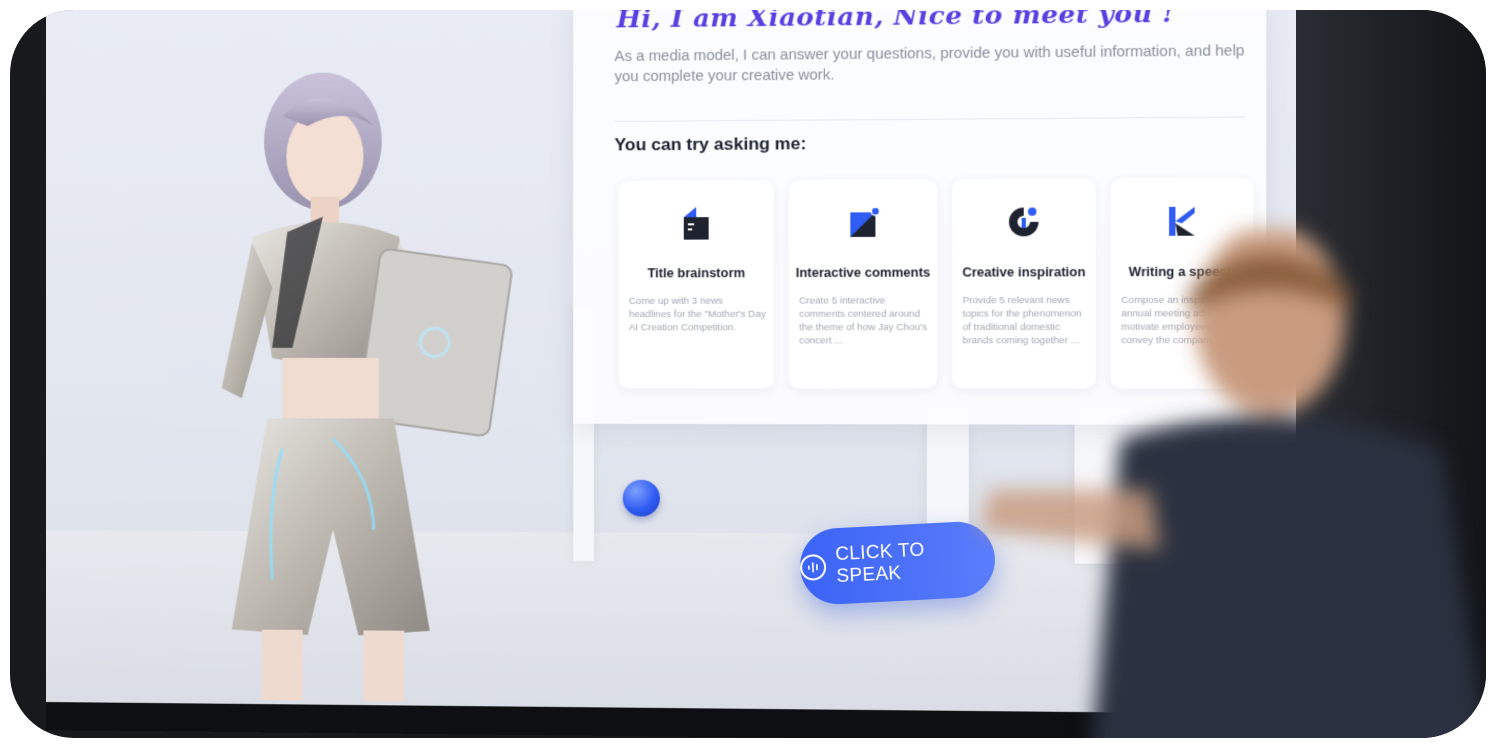 Image resolution: width=1496 pixels, height=748 pixels. What do you see at coordinates (897, 563) in the screenshot?
I see `click-to-speak-button: CLICK TO SPEAK` at bounding box center [897, 563].